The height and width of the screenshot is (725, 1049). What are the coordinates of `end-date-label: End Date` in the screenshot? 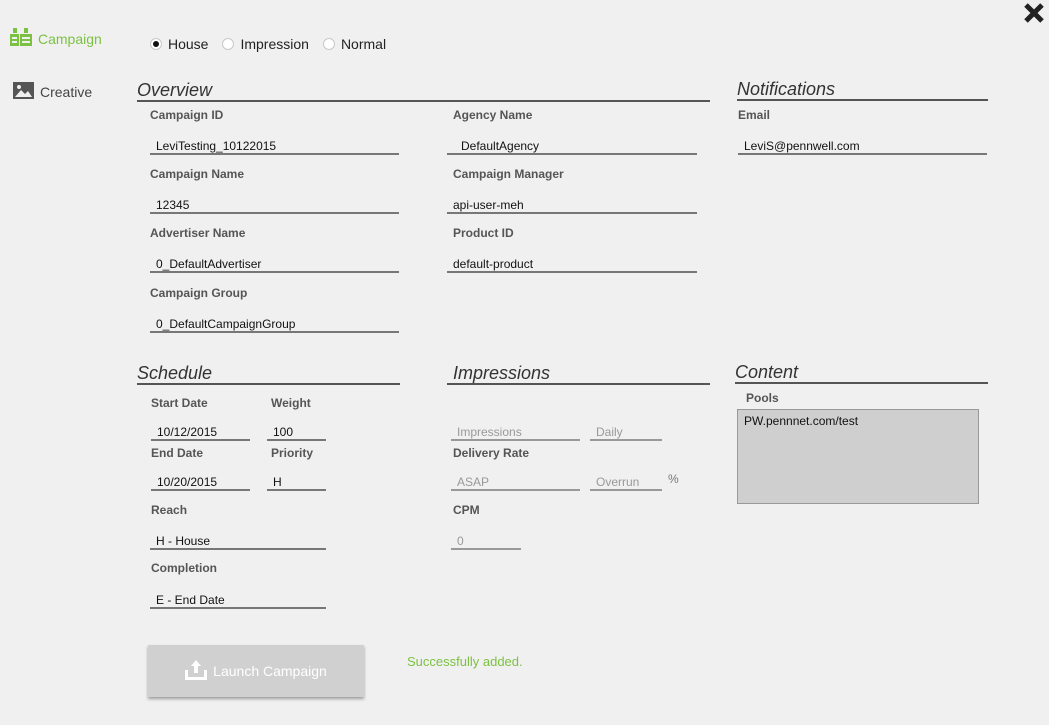 It's located at (177, 453).